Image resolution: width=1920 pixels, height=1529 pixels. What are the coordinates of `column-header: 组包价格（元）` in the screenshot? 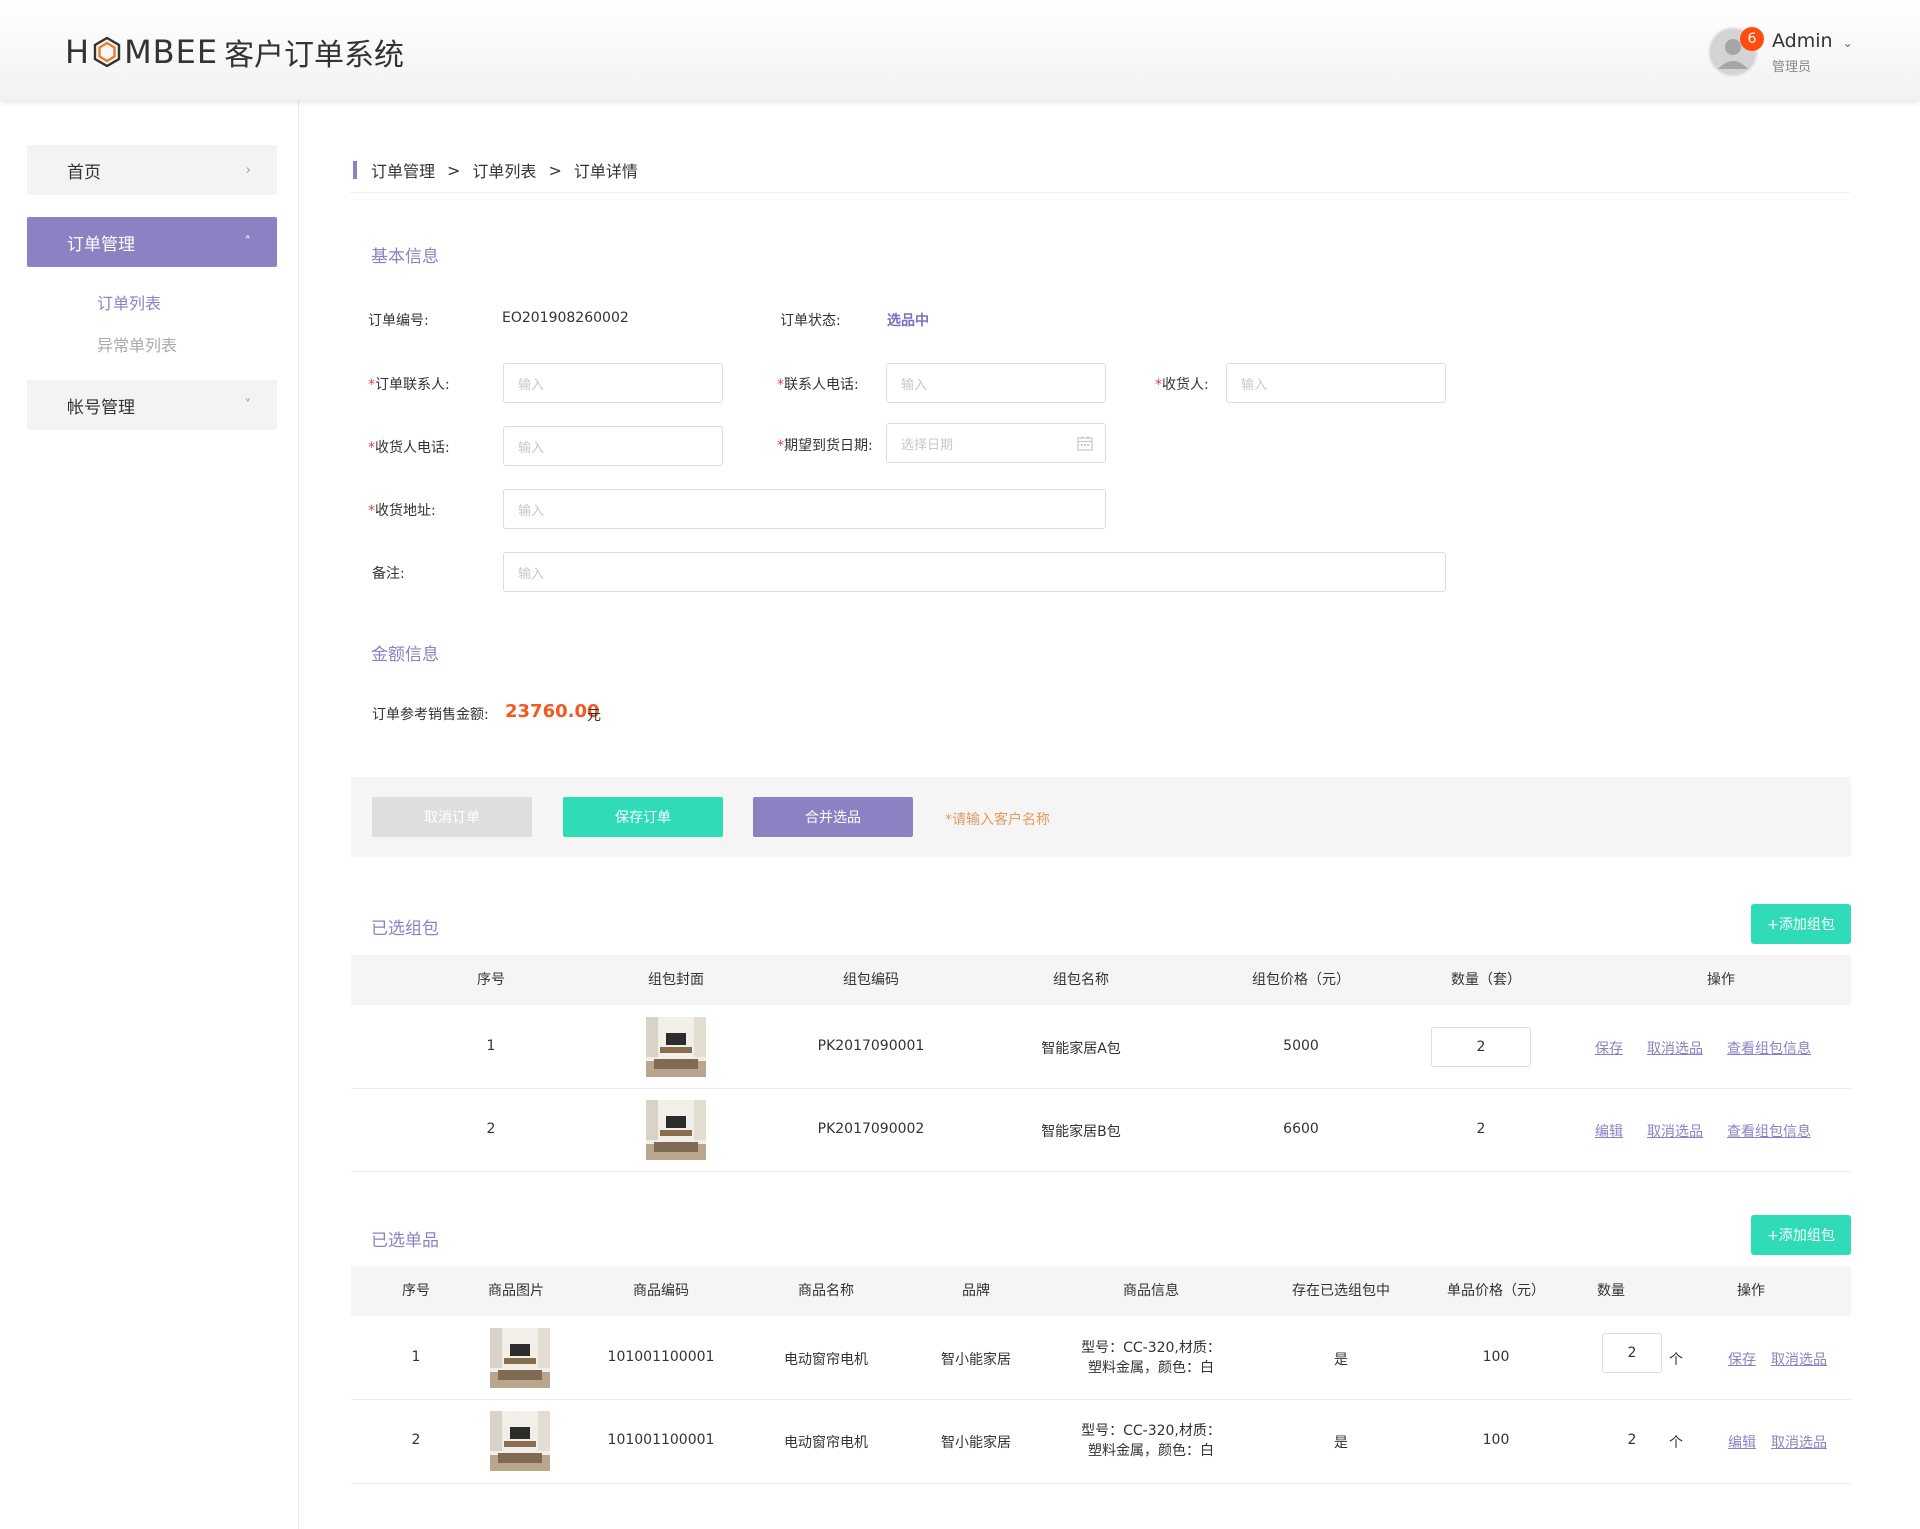 It's located at (1301, 980).